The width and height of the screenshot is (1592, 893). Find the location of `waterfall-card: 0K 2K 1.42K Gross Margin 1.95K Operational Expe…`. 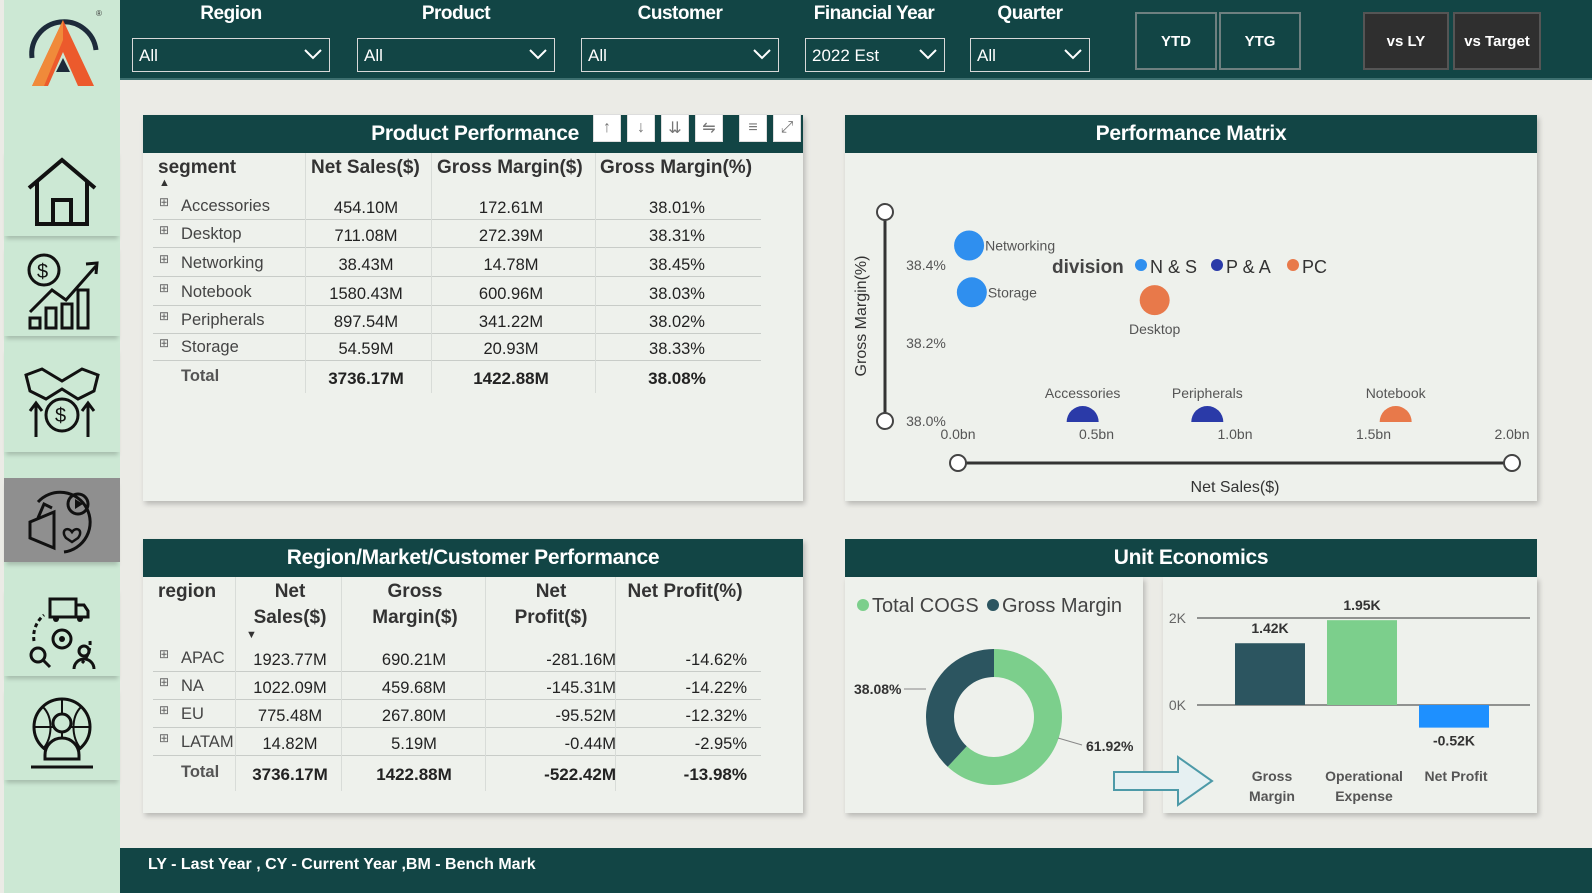

waterfall-card: 0K 2K 1.42K Gross Margin 1.95K Operational Expe… is located at coordinates (1350, 695).